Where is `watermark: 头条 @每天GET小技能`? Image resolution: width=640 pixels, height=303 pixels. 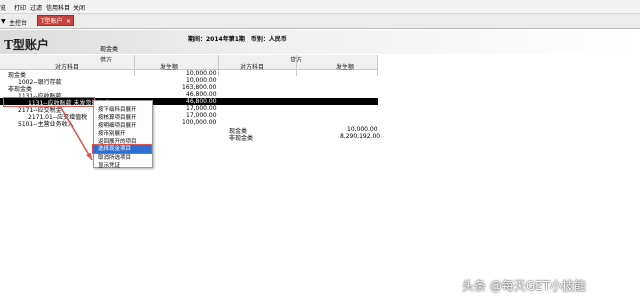 watermark: 头条 @每天GET小技能 is located at coordinates (524, 286).